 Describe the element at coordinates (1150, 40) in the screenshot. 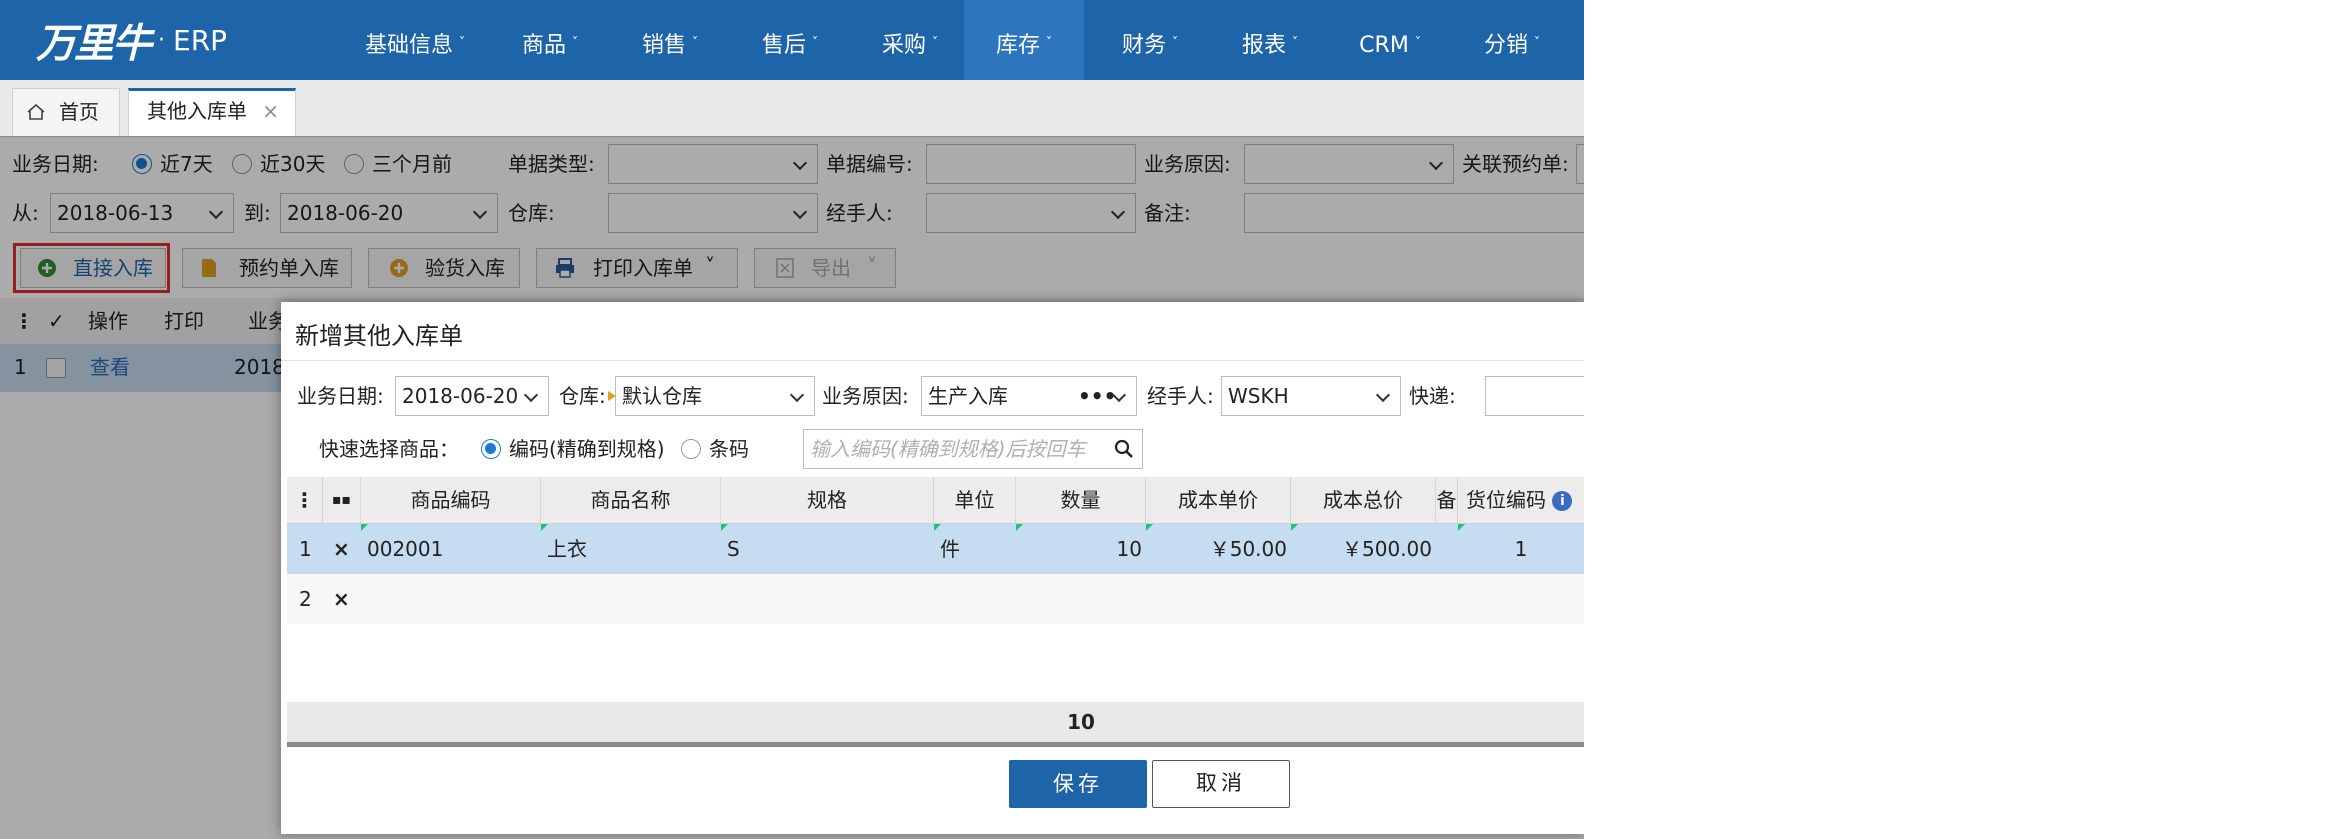

I see `nav-finance: 财务 ˅` at that location.